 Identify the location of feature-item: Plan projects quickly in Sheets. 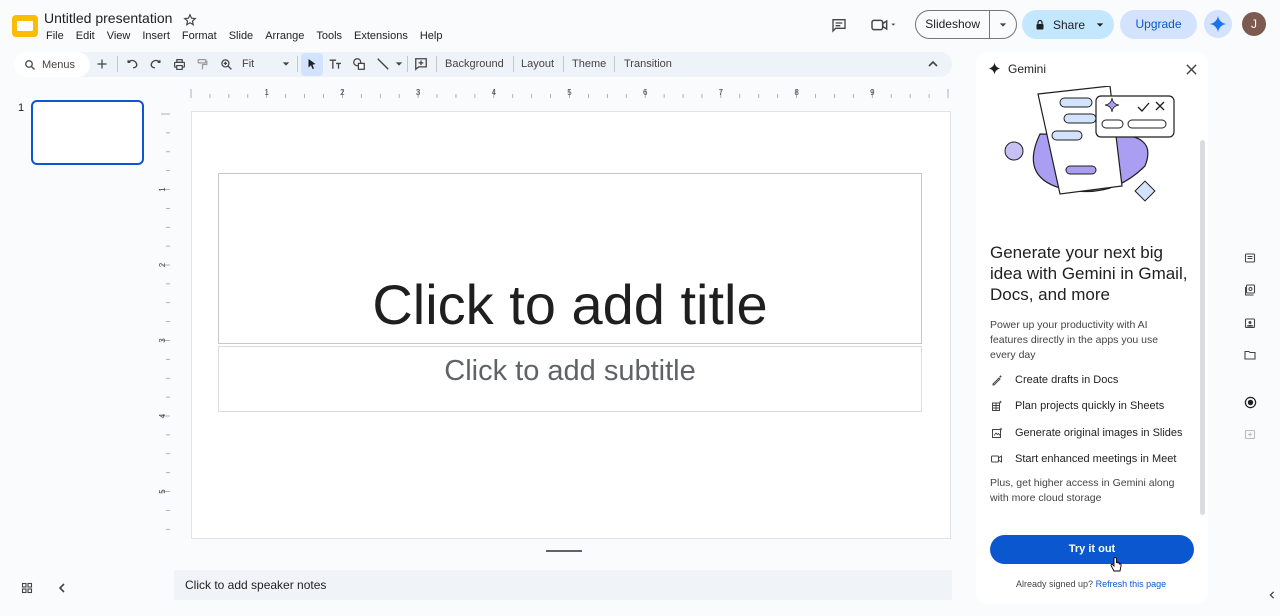
(1077, 405).